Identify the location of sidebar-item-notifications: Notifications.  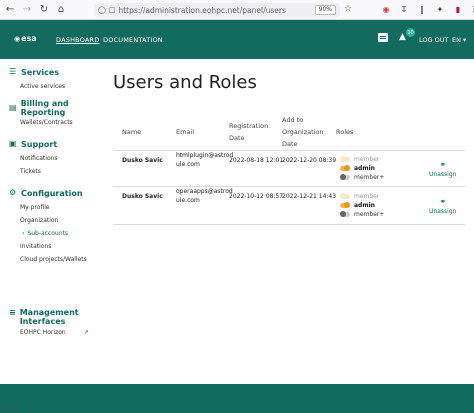
(54, 158).